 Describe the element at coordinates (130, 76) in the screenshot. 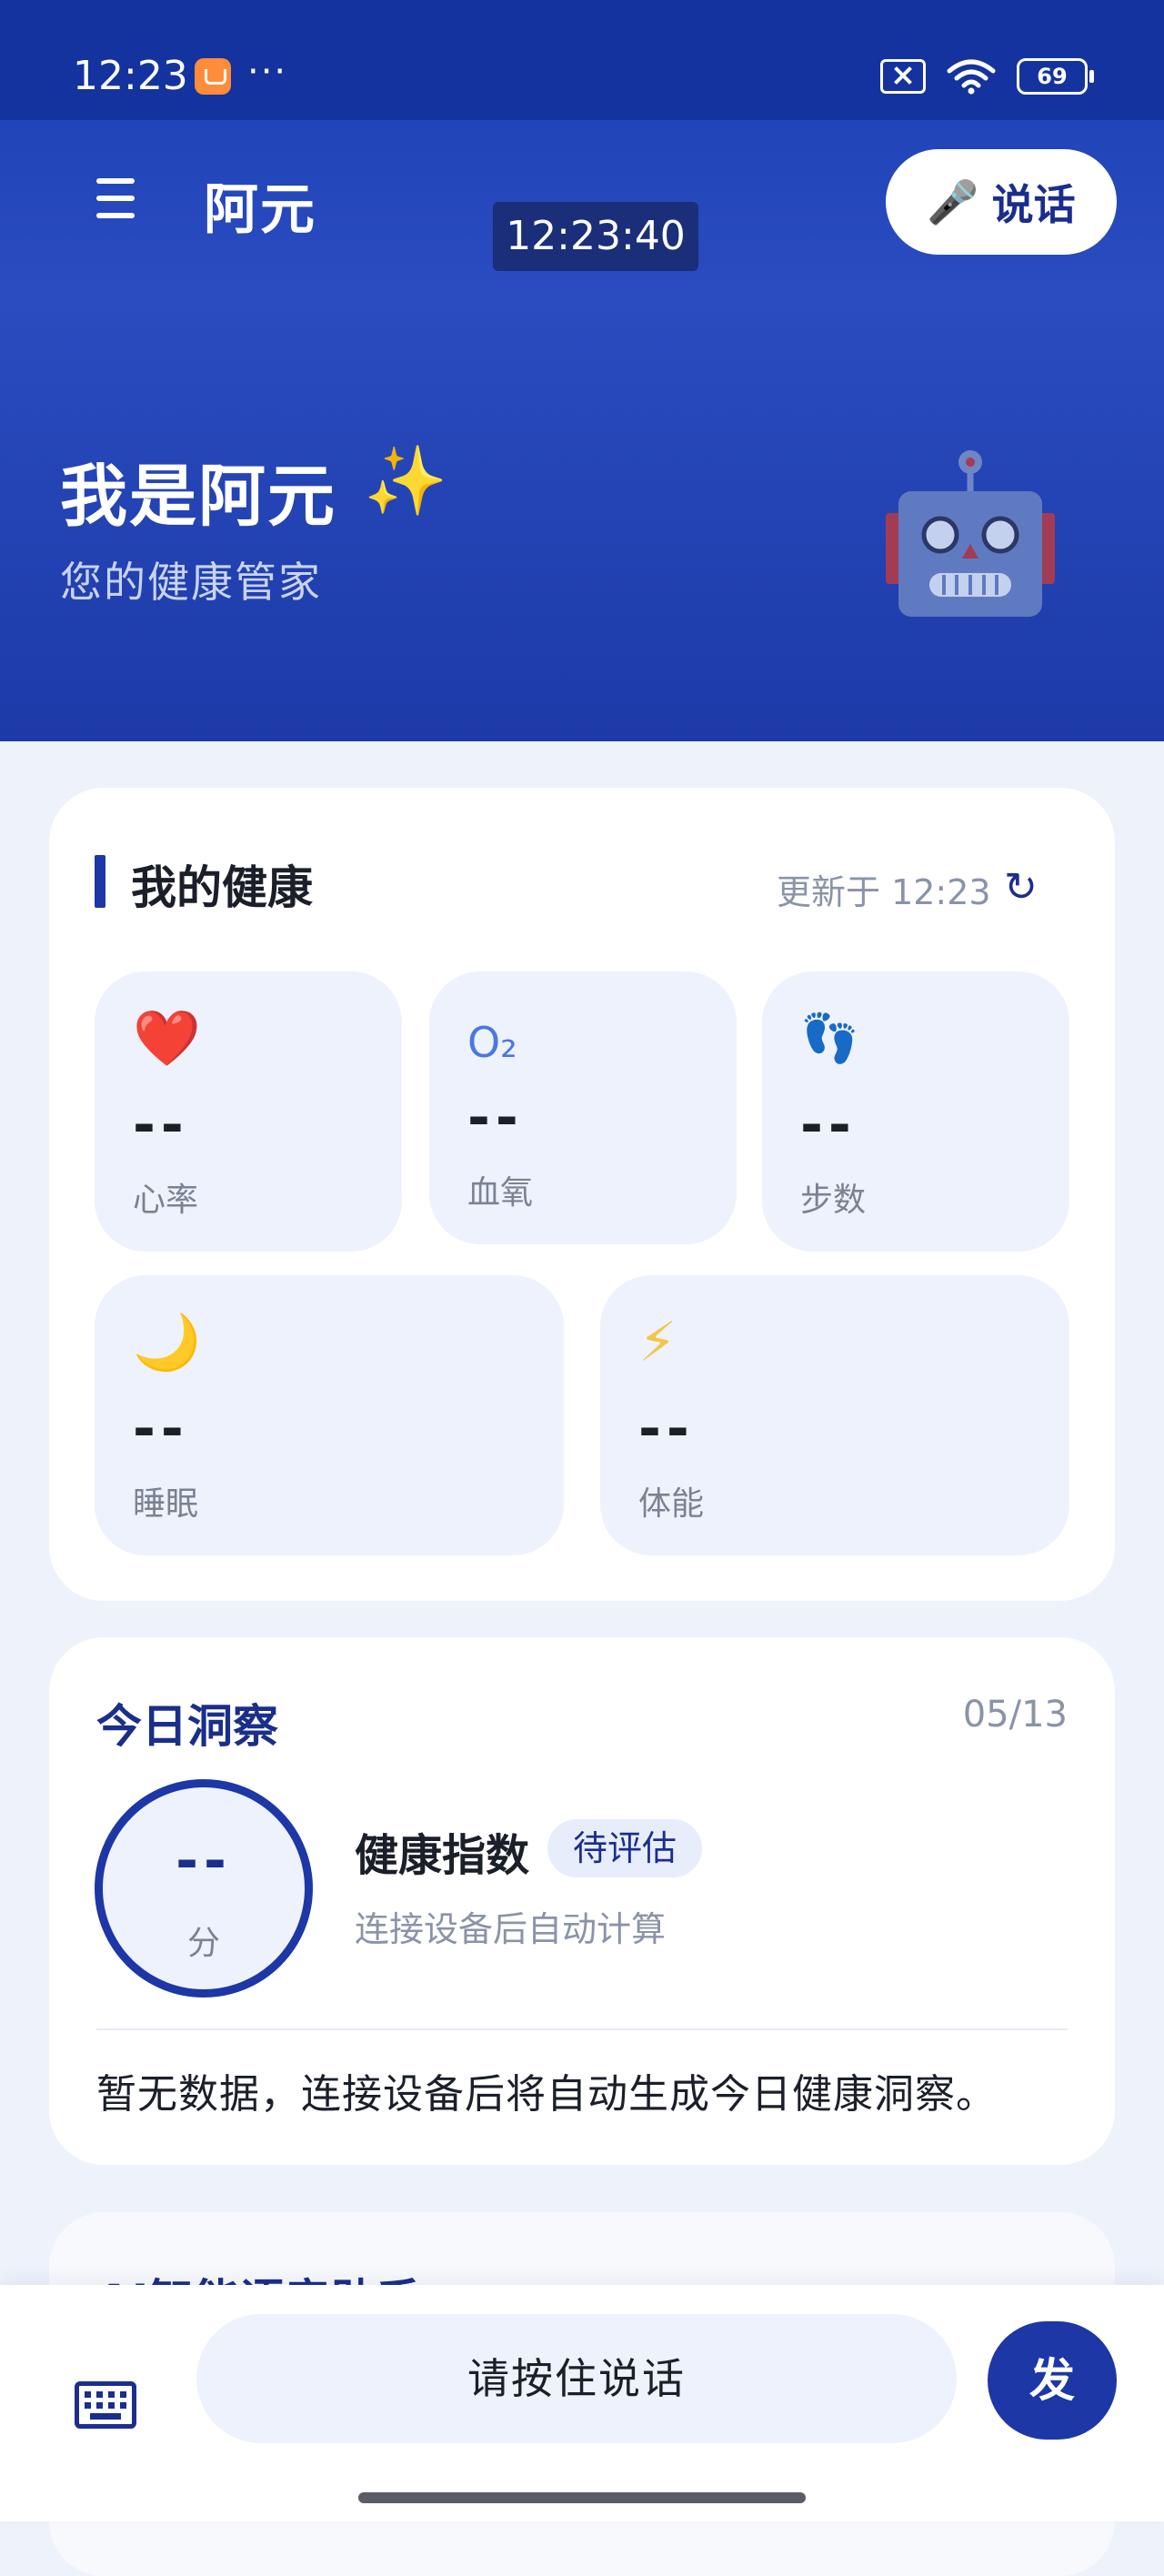

I see `status-time: 12:23` at that location.